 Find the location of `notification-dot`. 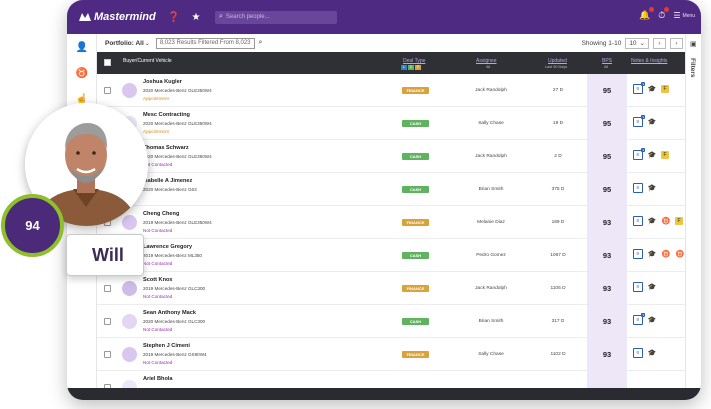

notification-dot is located at coordinates (652, 9).